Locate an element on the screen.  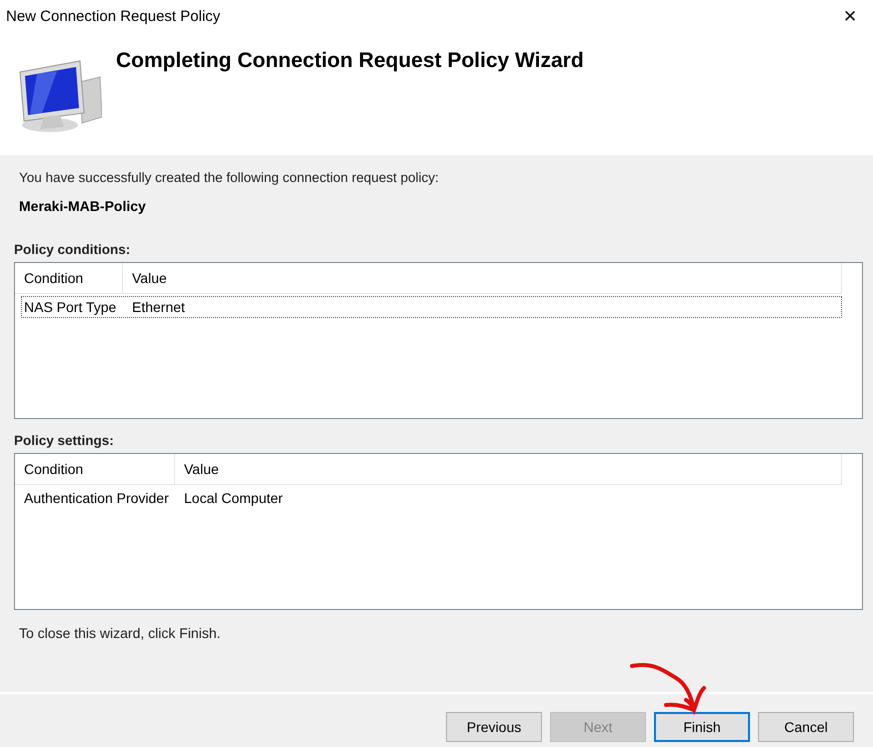
policy-name: Meraki-MAB-Policy is located at coordinates (82, 206).